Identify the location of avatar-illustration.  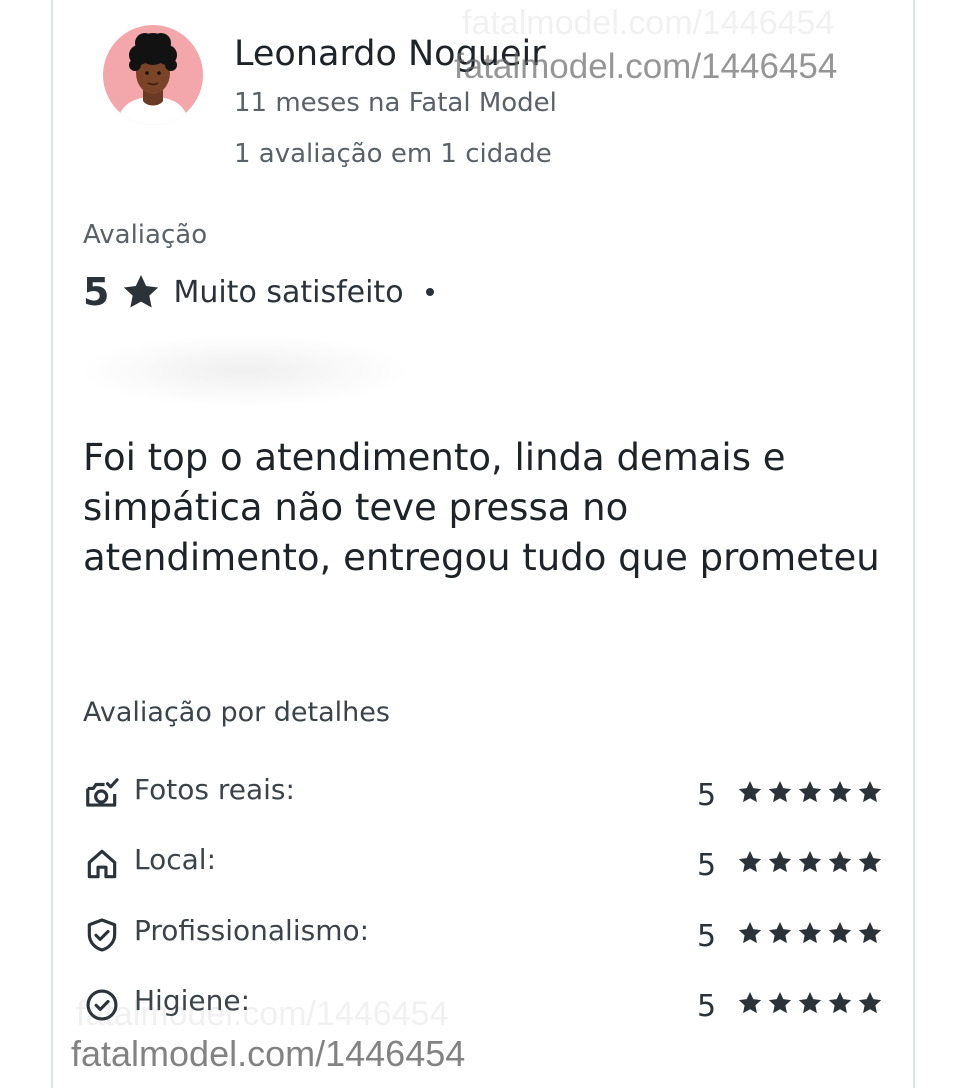
(153, 79).